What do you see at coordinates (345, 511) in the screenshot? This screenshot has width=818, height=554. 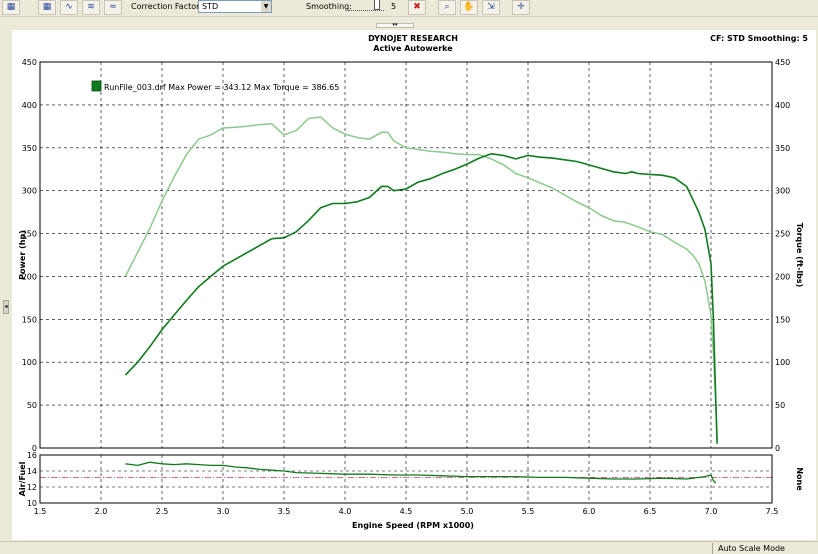 I see `x-tick-label: 4.0` at bounding box center [345, 511].